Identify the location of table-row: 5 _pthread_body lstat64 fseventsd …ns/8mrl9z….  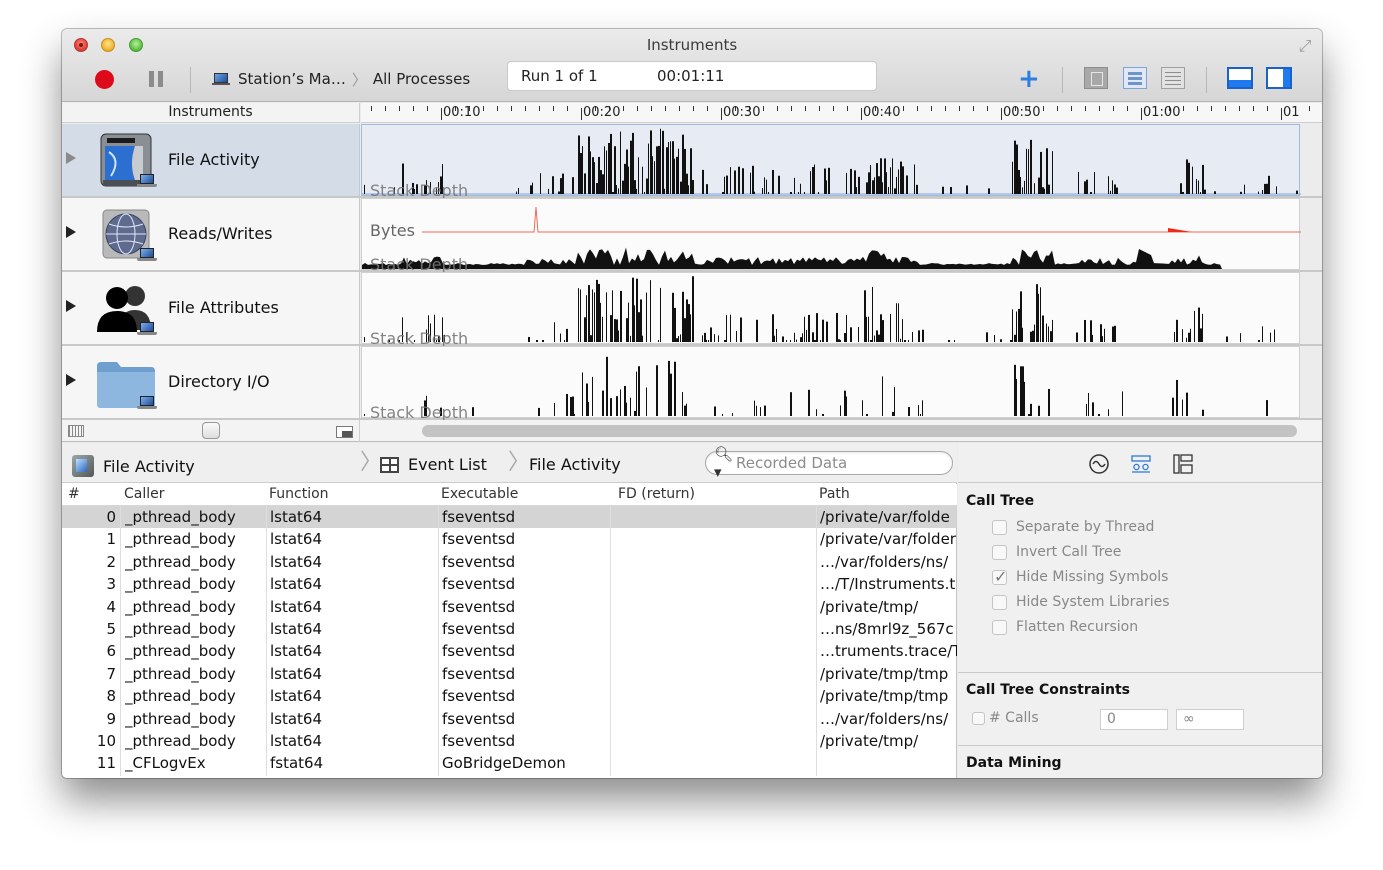
(509, 629).